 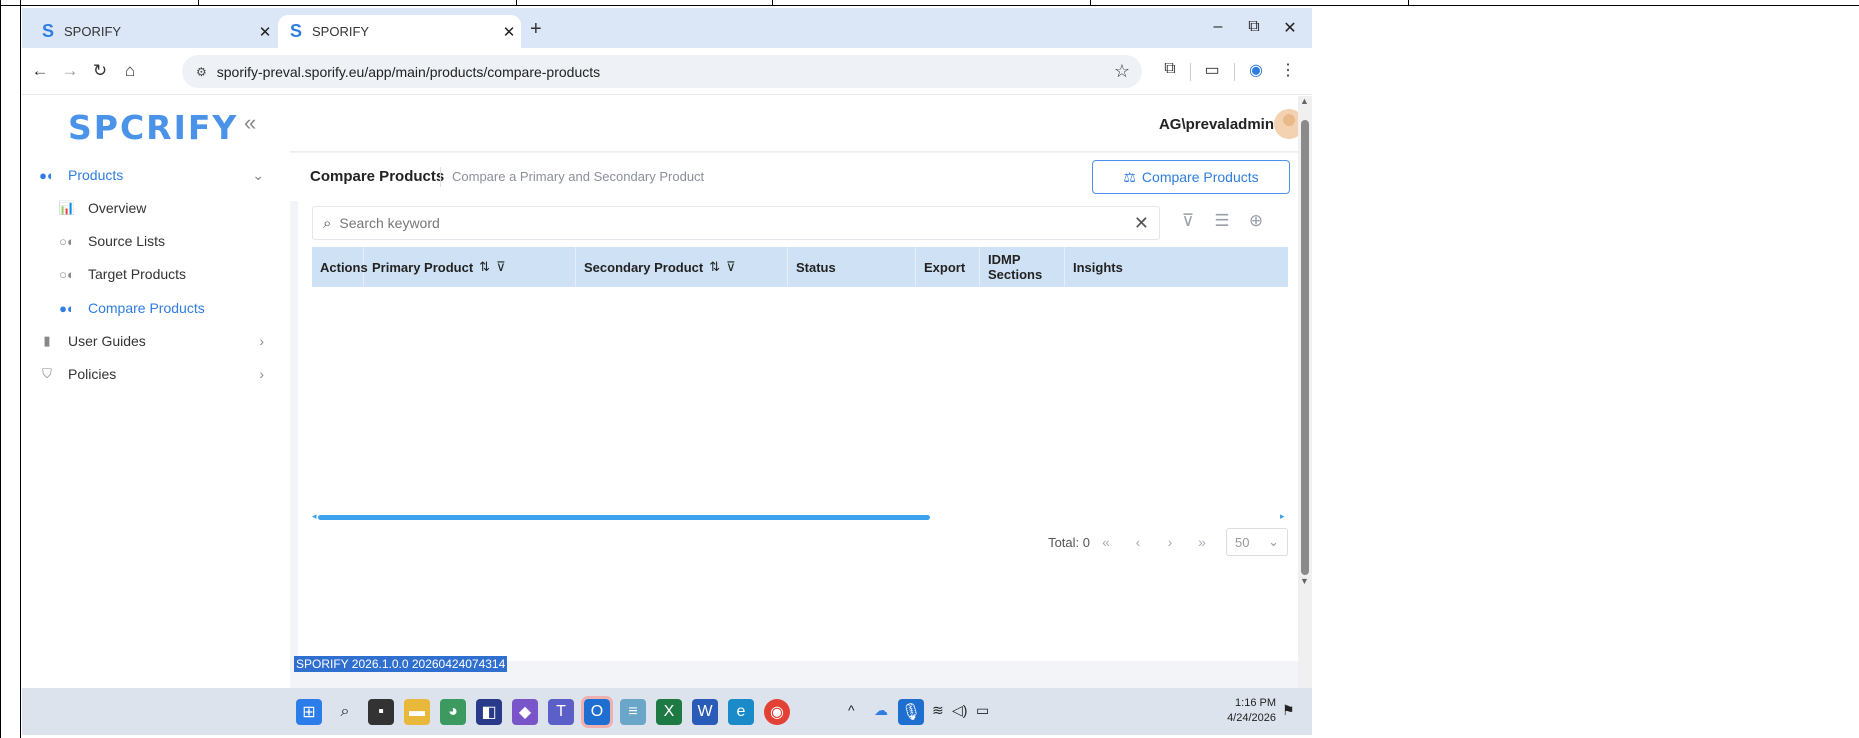 I want to click on sidebar-item-target-products: ○◐ Target Products, so click(x=156, y=274).